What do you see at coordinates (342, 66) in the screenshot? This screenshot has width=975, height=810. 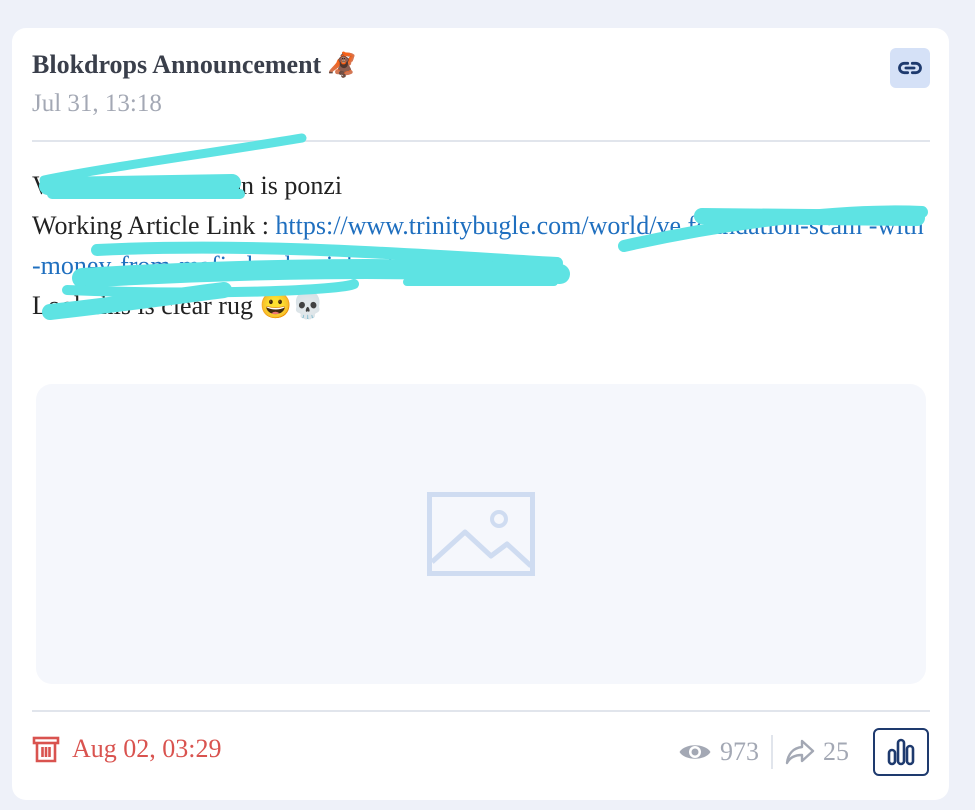 I see `orangutan-emoji: 🦧` at bounding box center [342, 66].